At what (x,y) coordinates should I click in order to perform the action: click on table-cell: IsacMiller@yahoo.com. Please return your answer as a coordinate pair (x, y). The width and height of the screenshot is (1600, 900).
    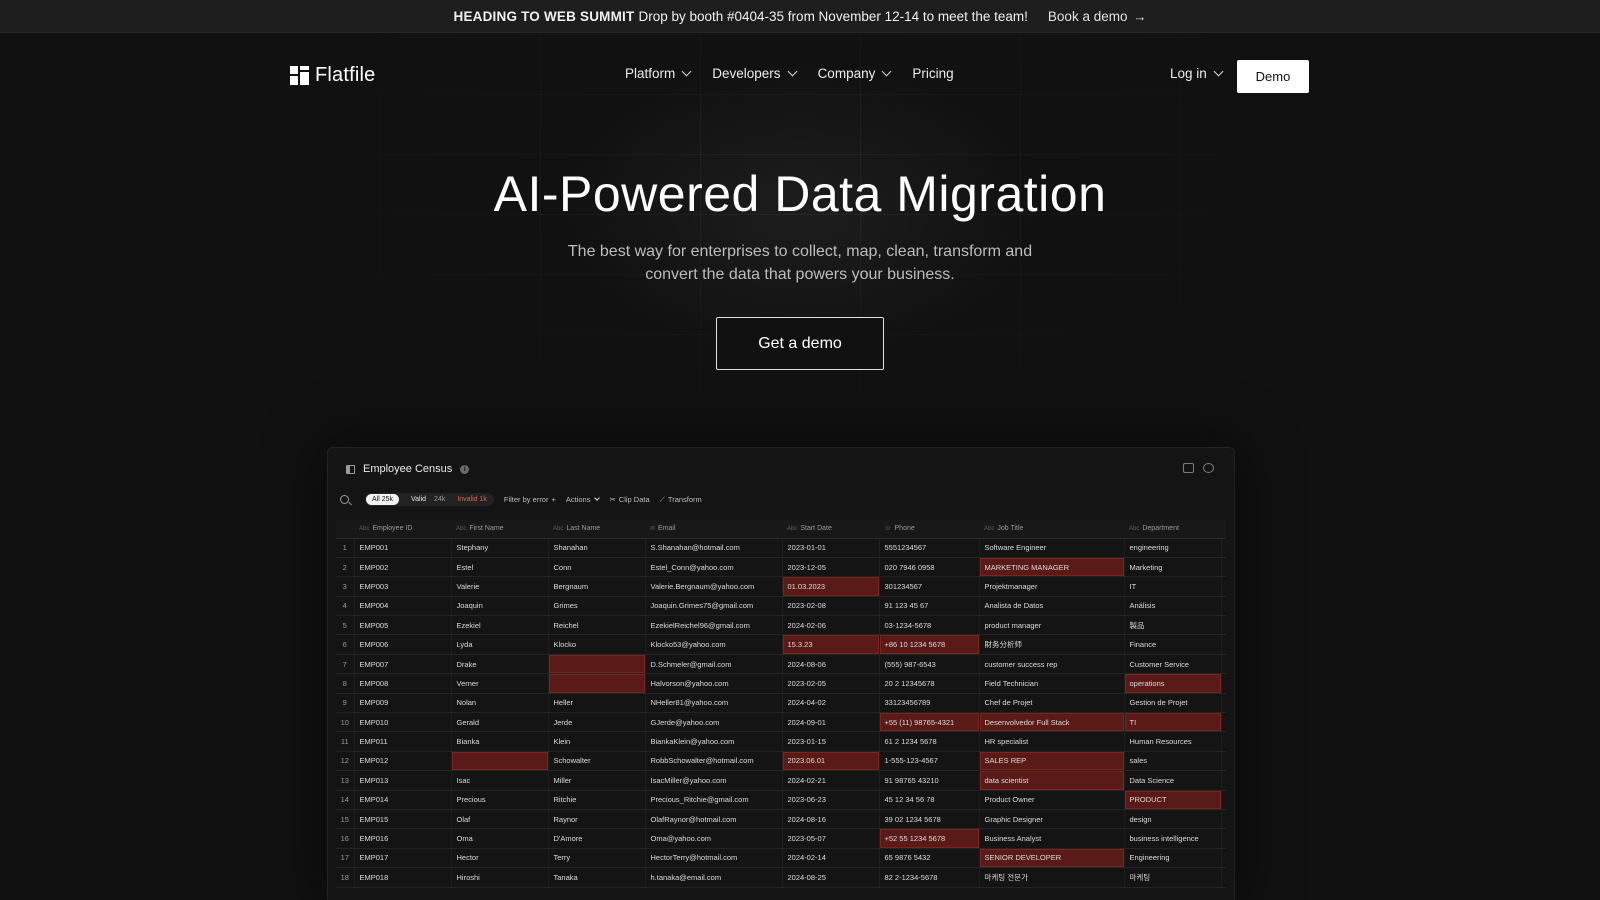
    Looking at the image, I should click on (714, 780).